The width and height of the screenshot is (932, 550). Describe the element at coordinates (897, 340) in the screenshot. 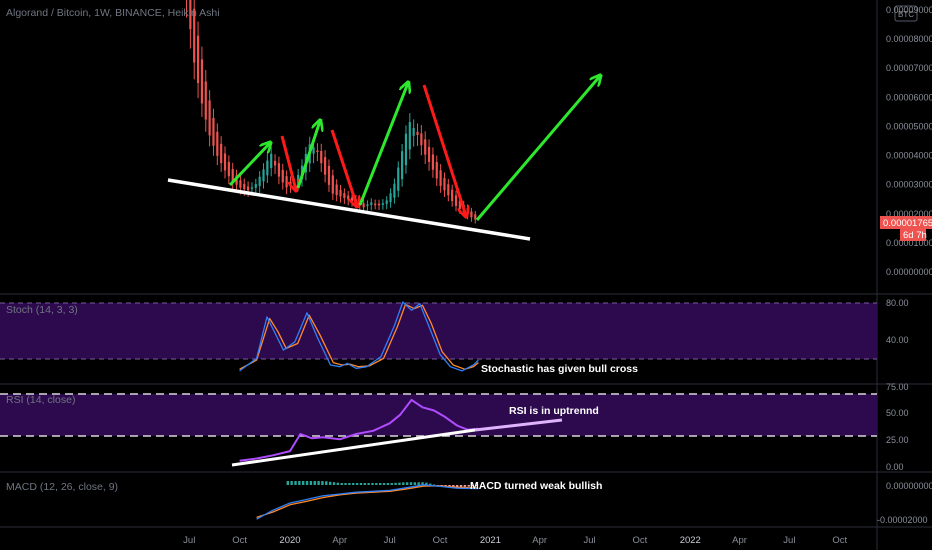

I see `svg-text: 40.00` at that location.